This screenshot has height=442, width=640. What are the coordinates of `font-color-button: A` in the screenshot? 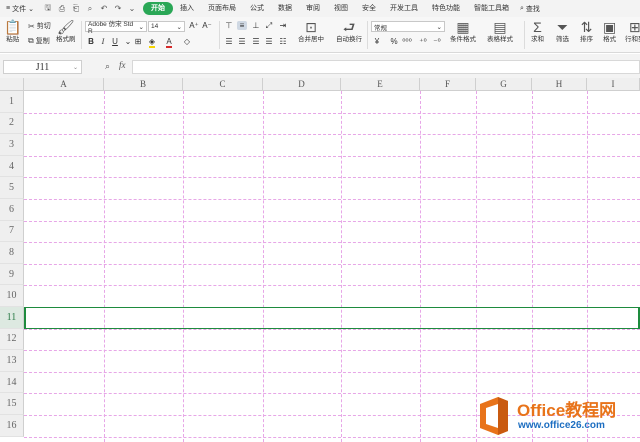 It's located at (169, 42).